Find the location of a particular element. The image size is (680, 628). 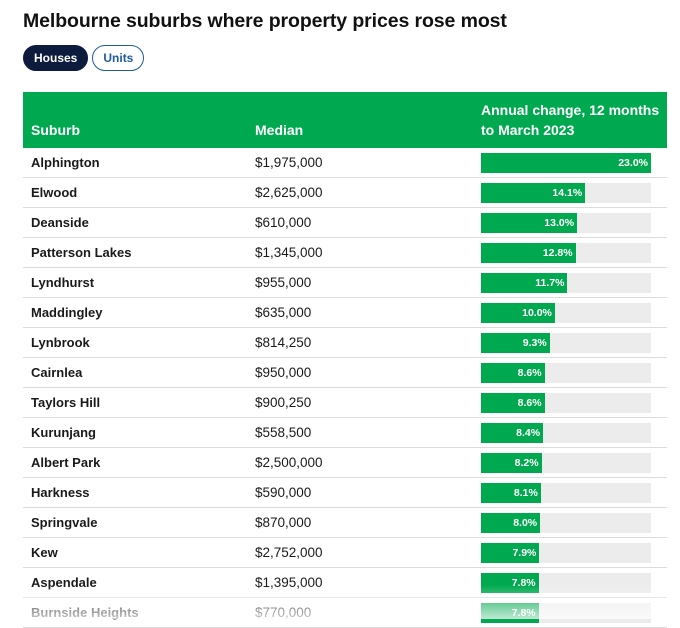

tab-units: Units is located at coordinates (118, 58).